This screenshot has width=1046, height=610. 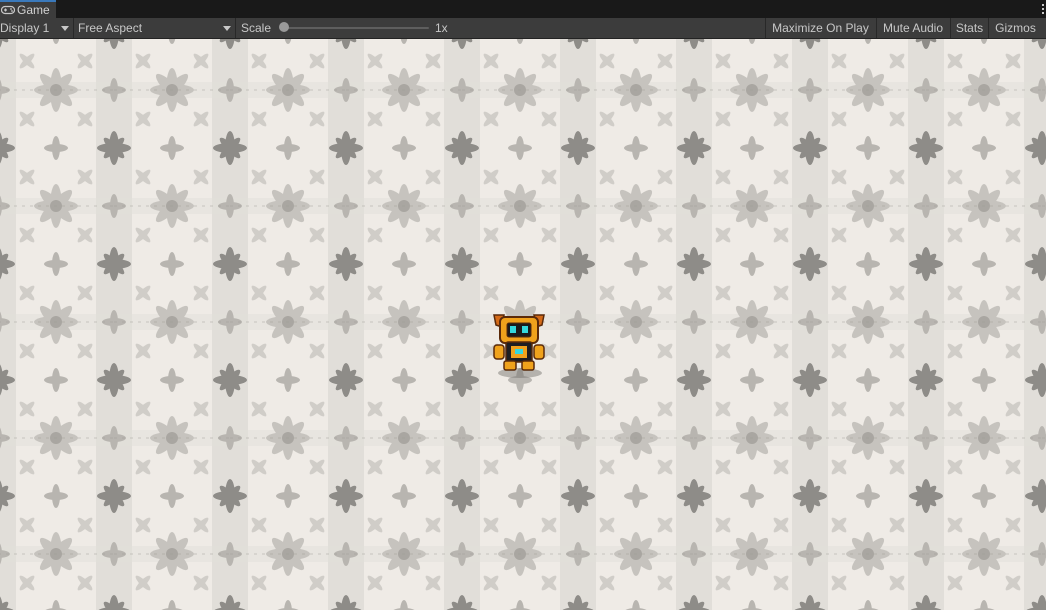 I want to click on mute-audio-button: Mute Audio, so click(x=913, y=28).